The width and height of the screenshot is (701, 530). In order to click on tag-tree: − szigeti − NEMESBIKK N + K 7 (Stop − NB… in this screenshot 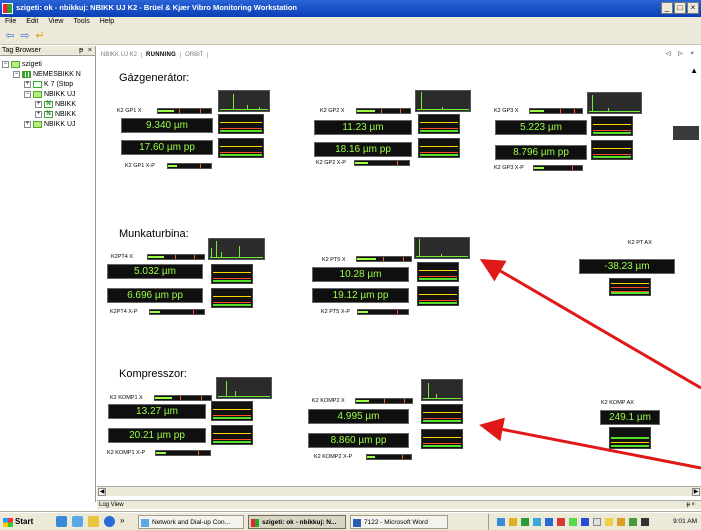, I will do `click(47, 92)`.